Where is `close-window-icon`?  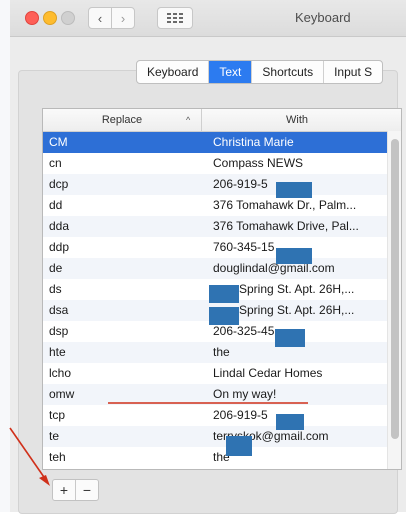
close-window-icon is located at coordinates (32, 18).